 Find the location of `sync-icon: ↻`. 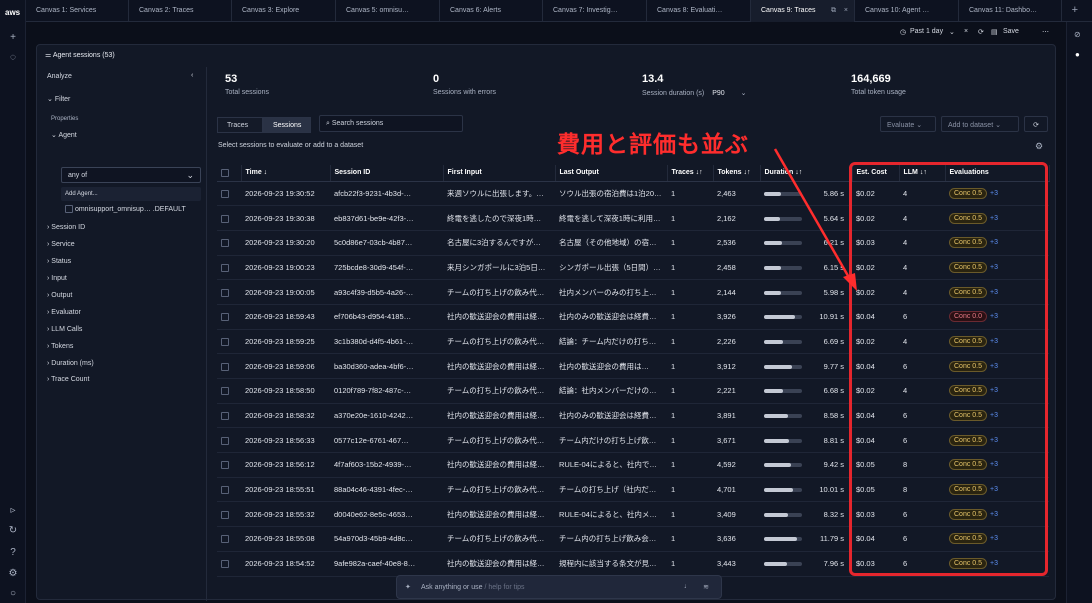

sync-icon: ↻ is located at coordinates (13, 531).